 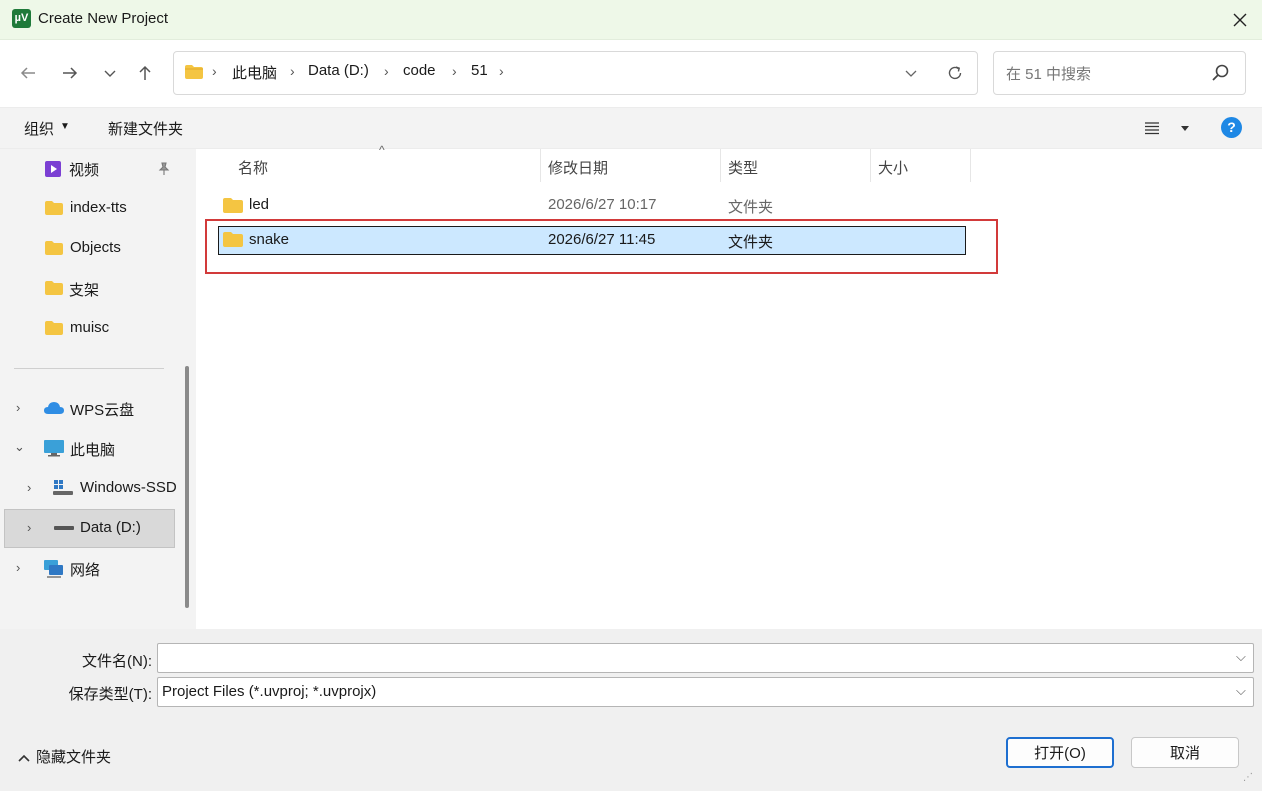 What do you see at coordinates (1221, 73) in the screenshot?
I see `search-icon` at bounding box center [1221, 73].